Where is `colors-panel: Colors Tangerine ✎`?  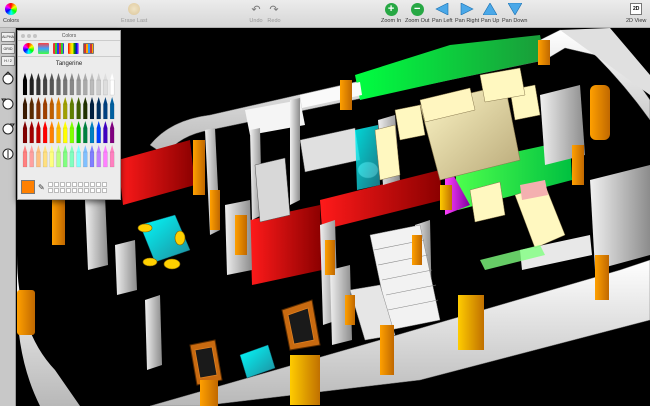
colors-panel: Colors Tangerine ✎ is located at coordinates (69, 115).